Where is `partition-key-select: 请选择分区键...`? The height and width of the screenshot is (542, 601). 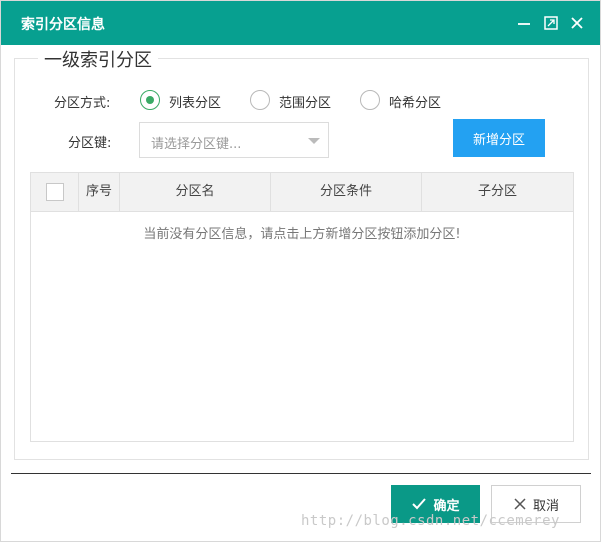 partition-key-select: 请选择分区键... is located at coordinates (234, 140).